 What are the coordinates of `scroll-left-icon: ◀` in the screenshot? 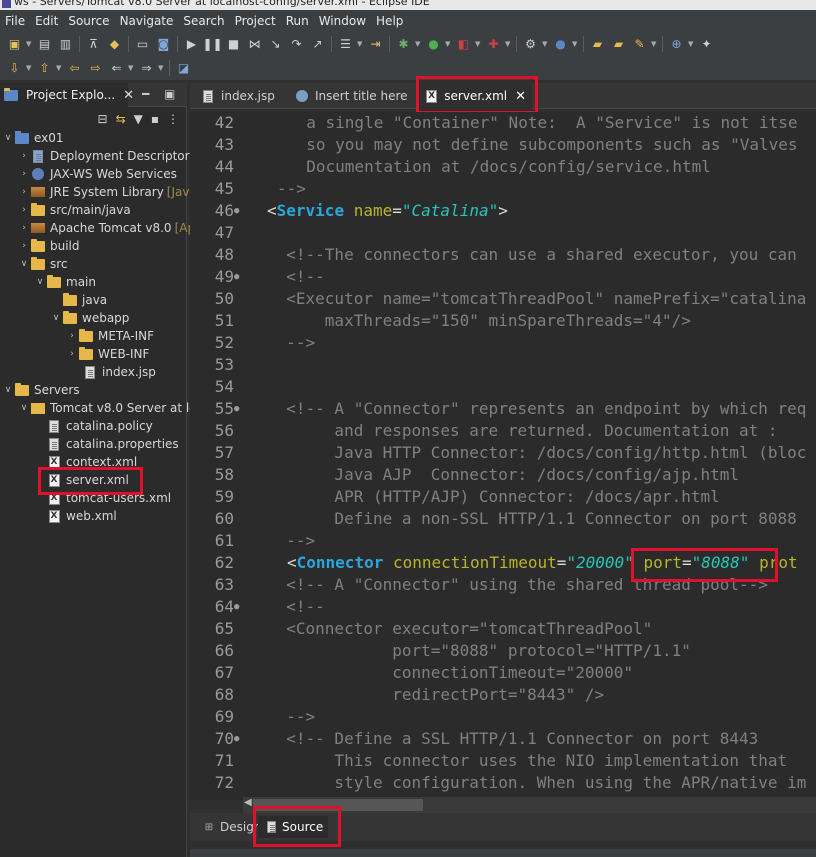 It's located at (248, 802).